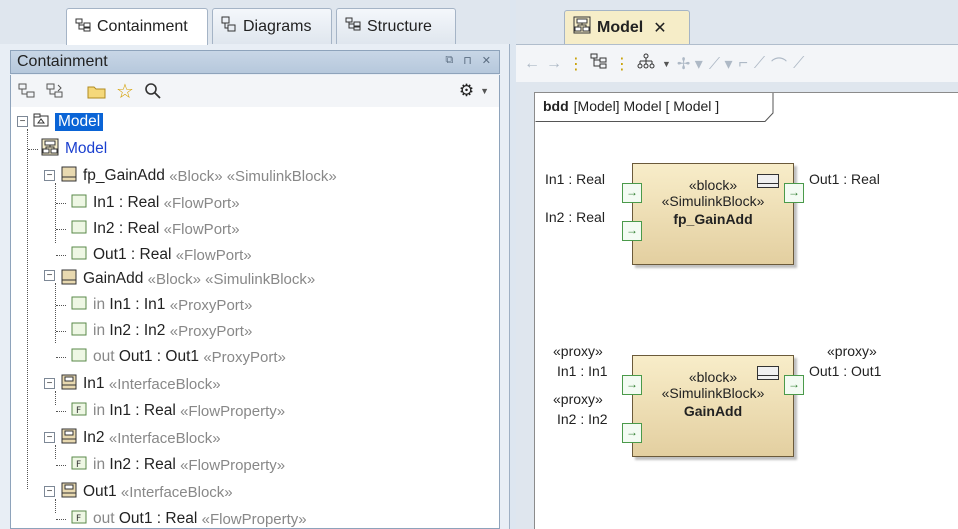  I want to click on rectilinear-icon: ⌐, so click(743, 64).